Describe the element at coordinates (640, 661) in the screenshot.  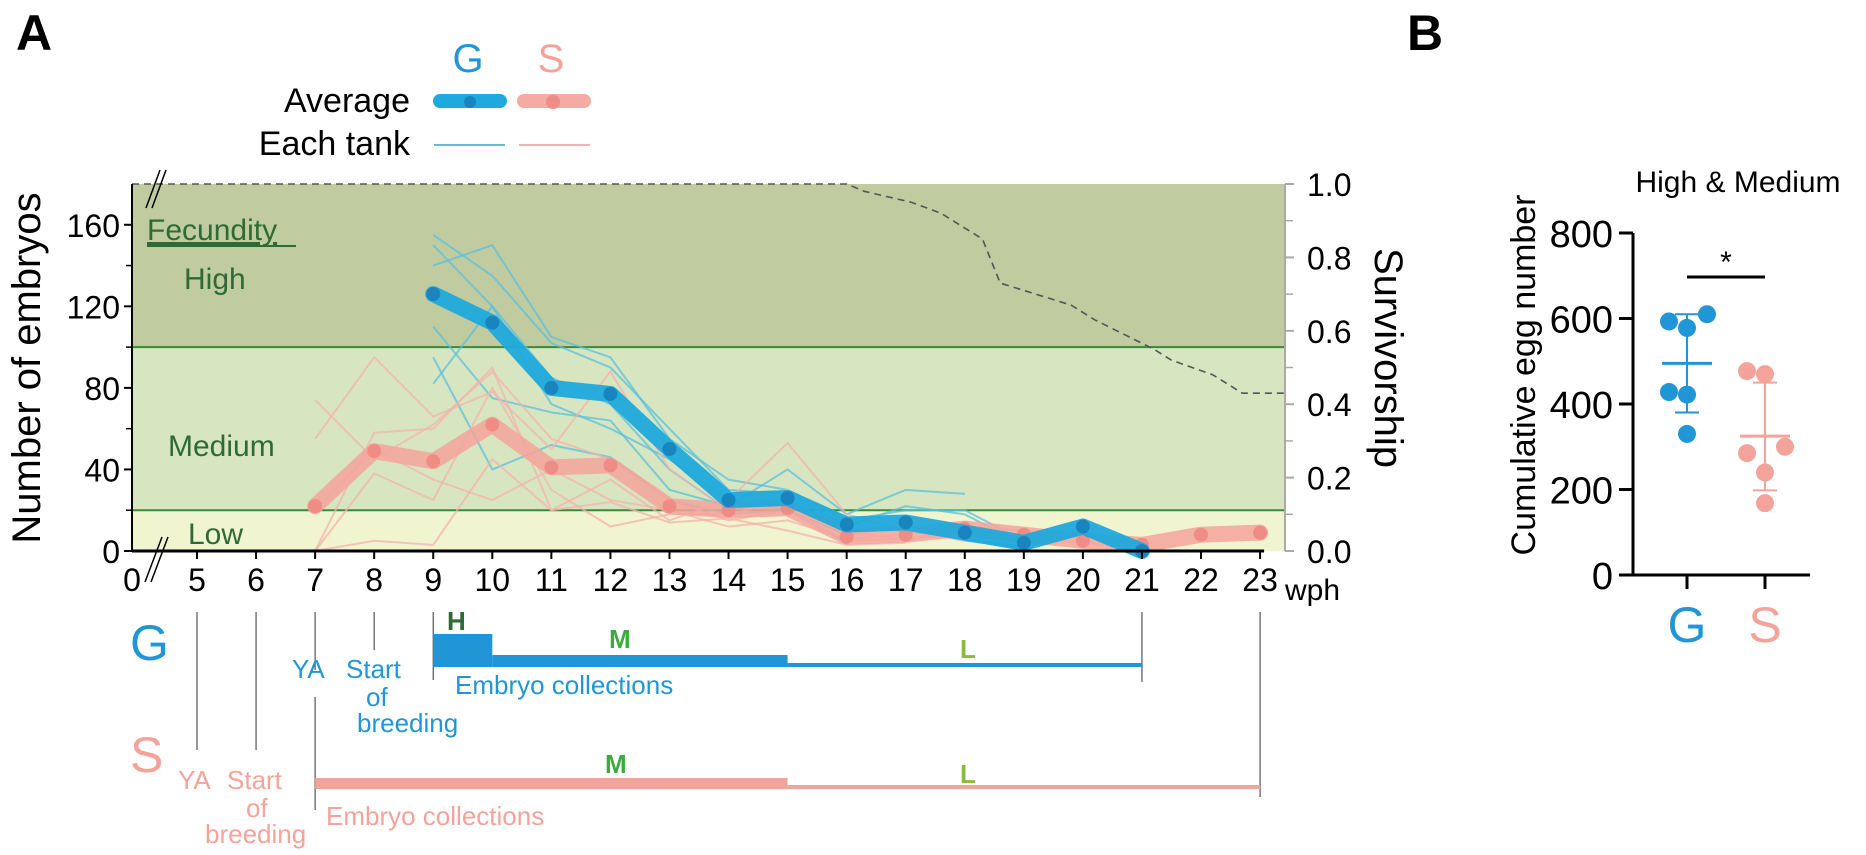
I see `g-medium-bar` at that location.